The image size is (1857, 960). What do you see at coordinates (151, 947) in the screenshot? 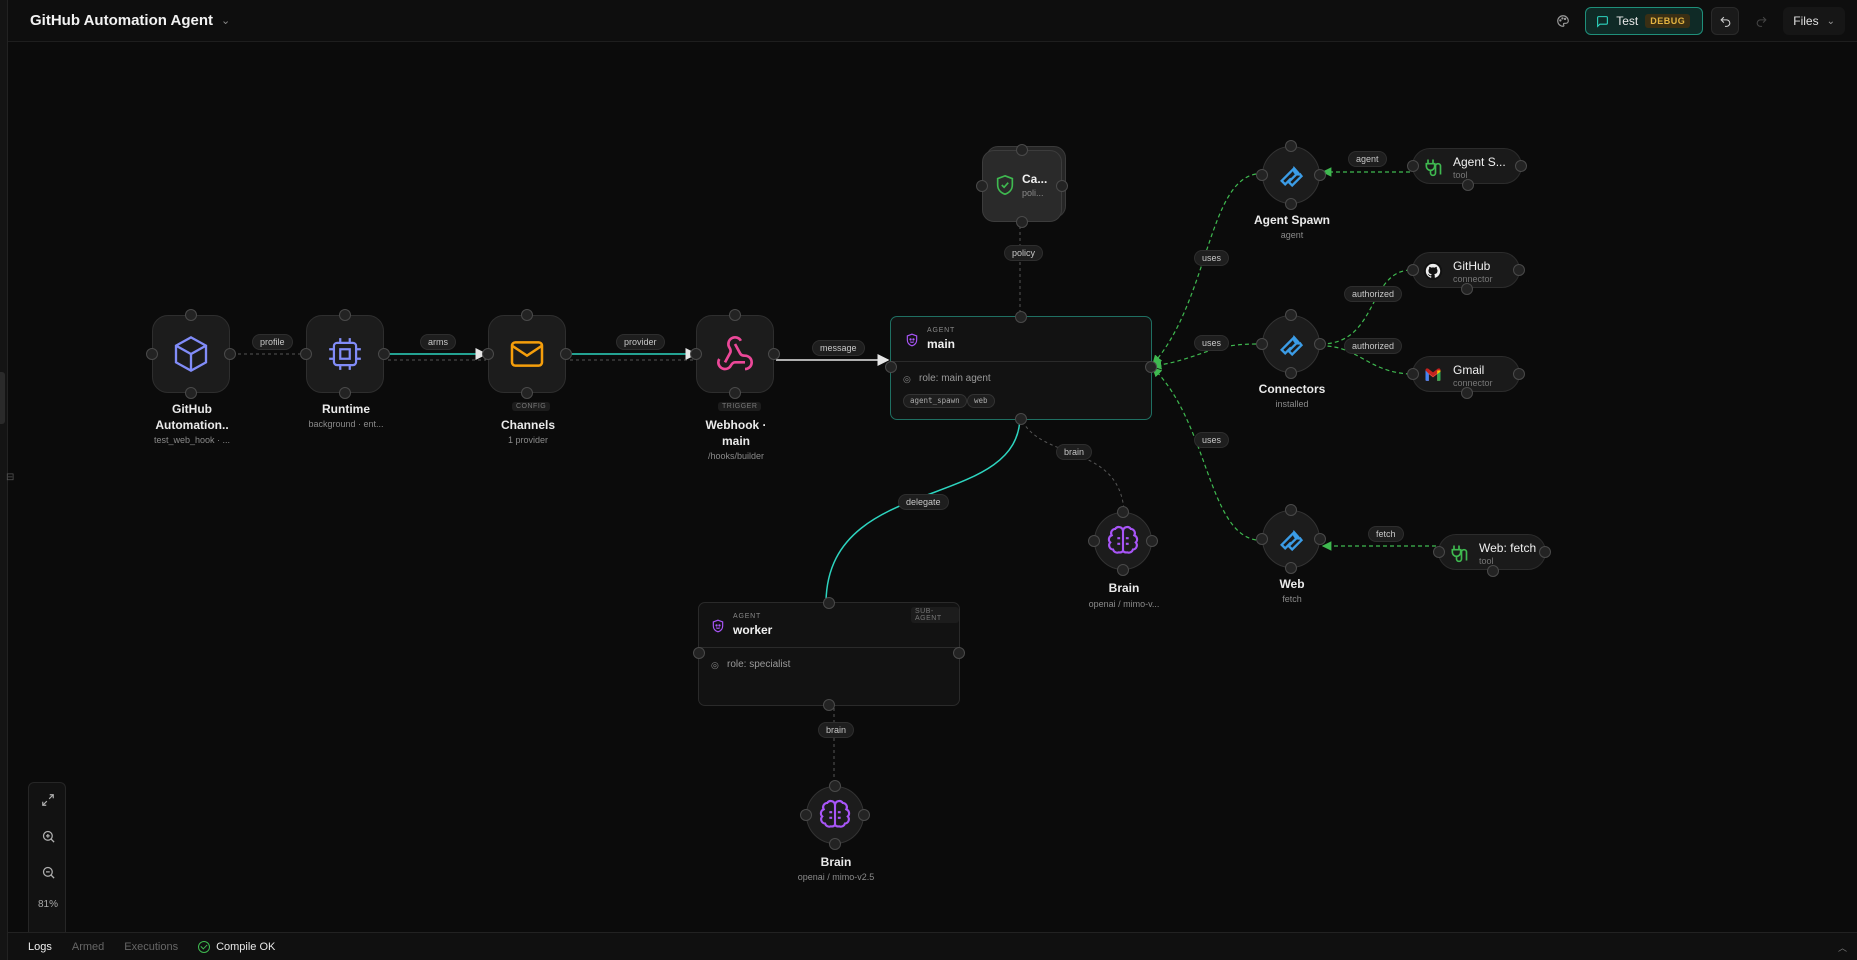
I see `tab-executions: Executions` at bounding box center [151, 947].